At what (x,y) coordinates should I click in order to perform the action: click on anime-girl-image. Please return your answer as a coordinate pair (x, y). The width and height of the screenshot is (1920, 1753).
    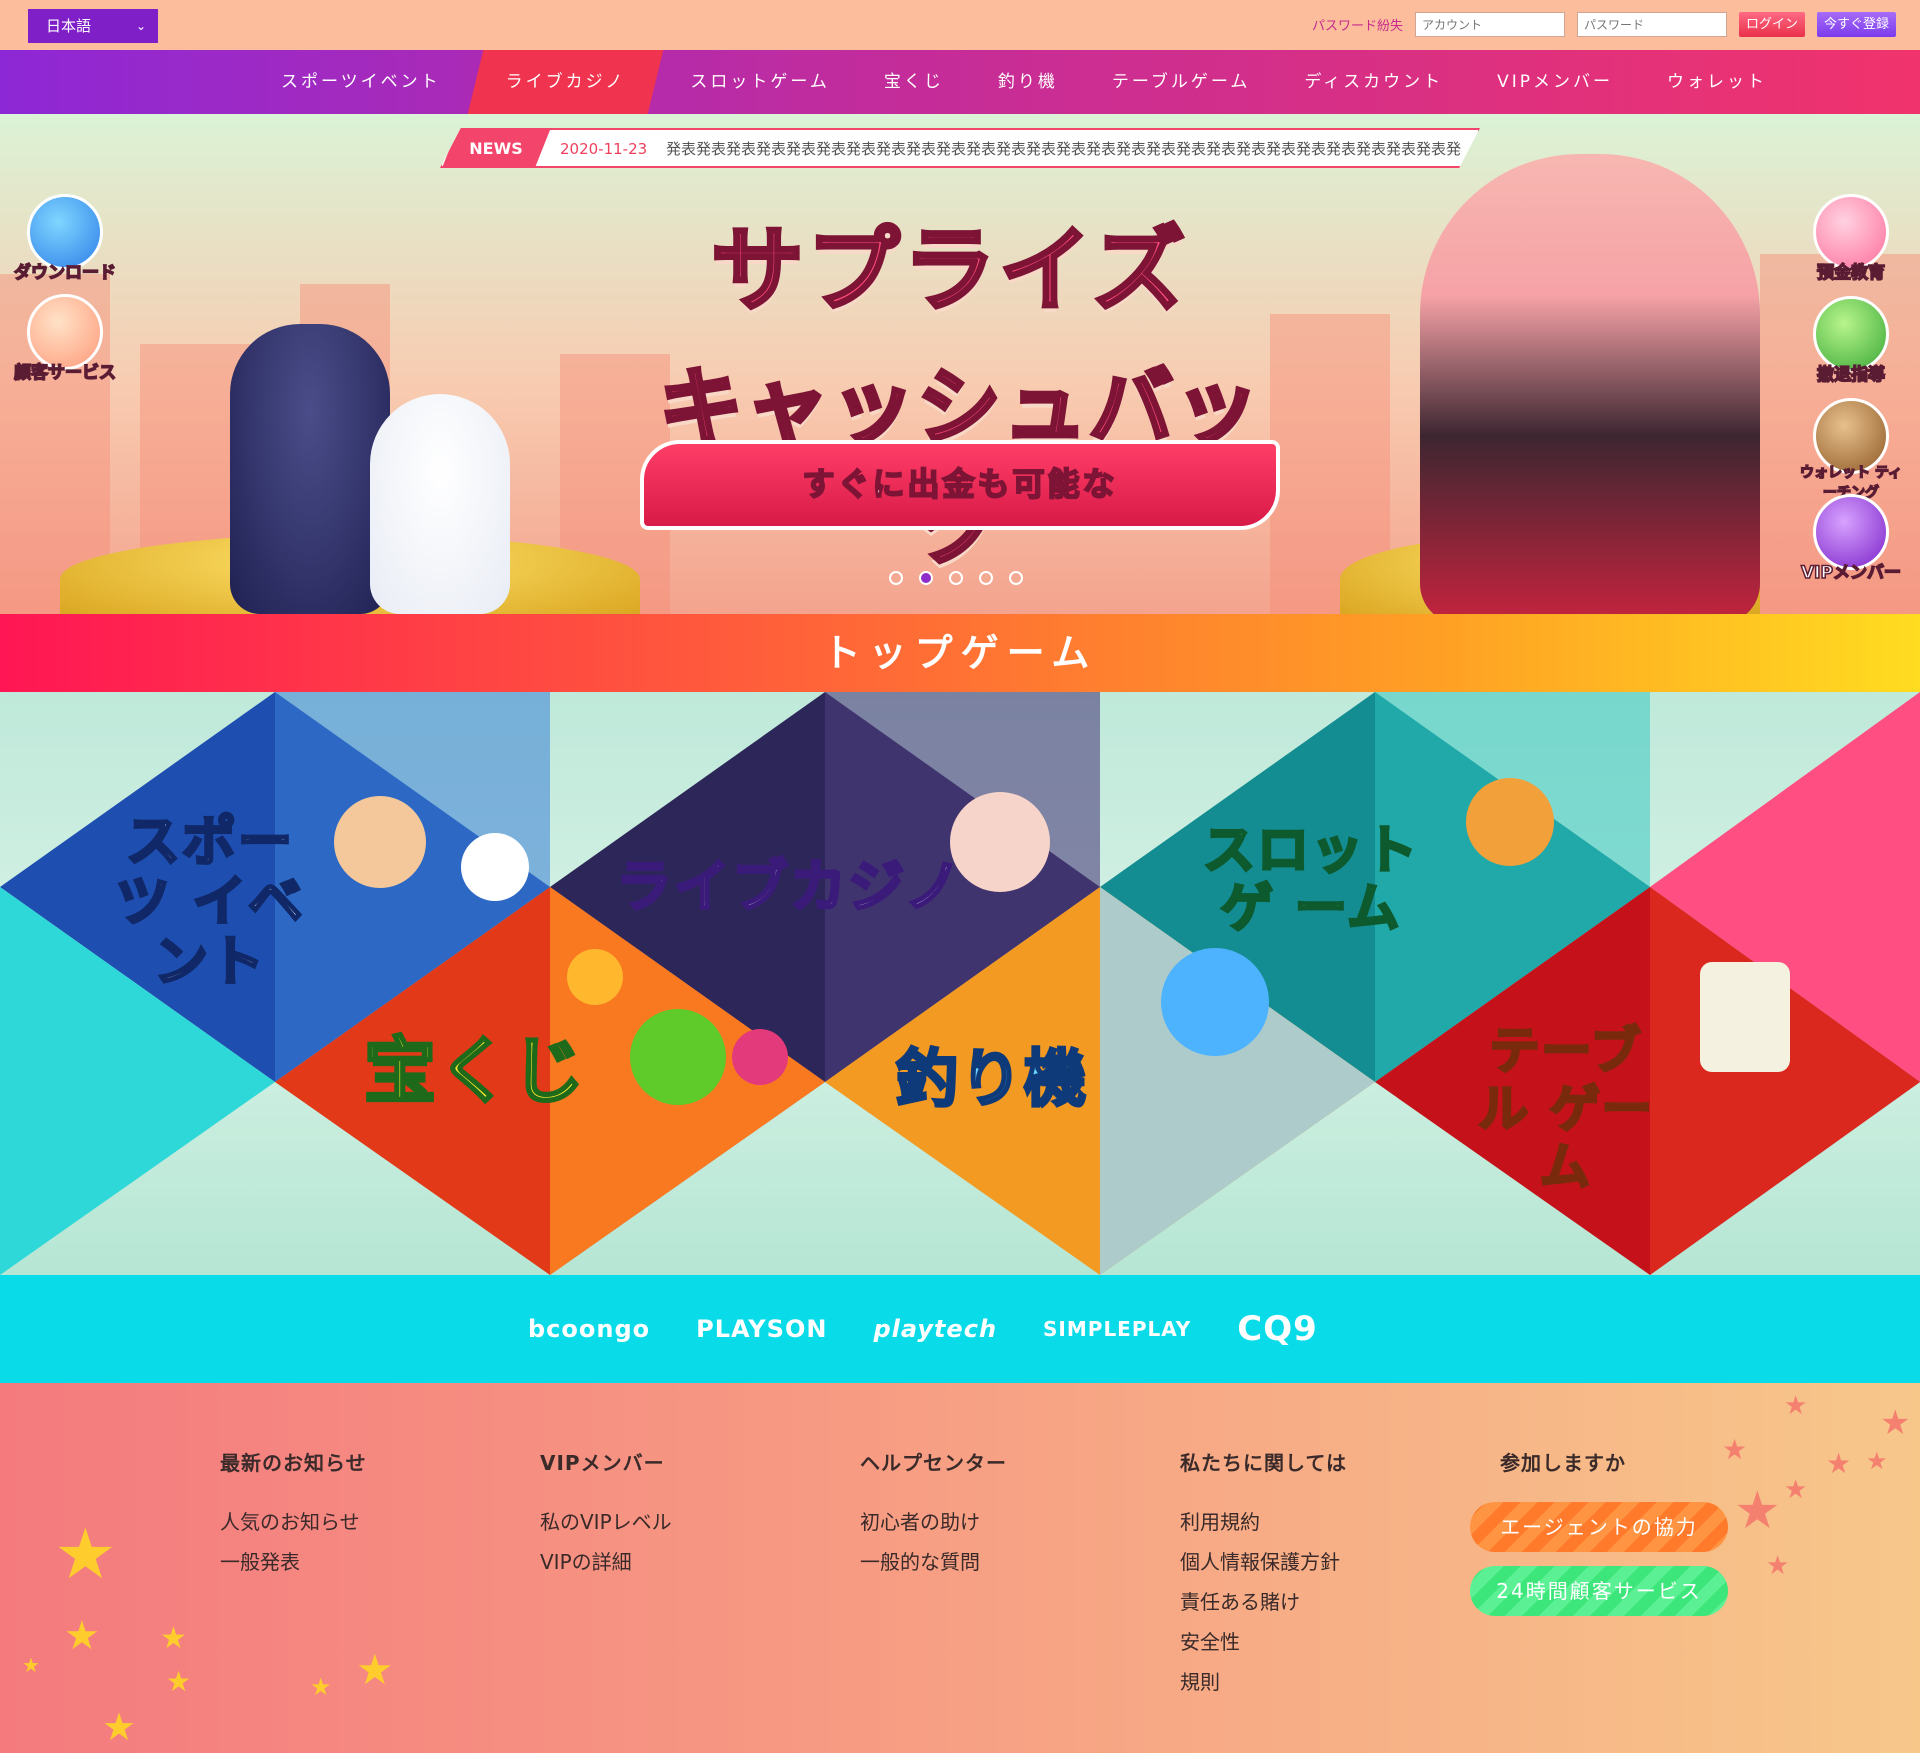
    Looking at the image, I should click on (1590, 384).